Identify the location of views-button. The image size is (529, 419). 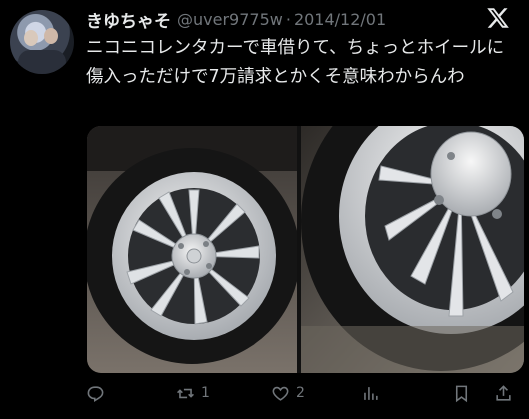
(373, 393).